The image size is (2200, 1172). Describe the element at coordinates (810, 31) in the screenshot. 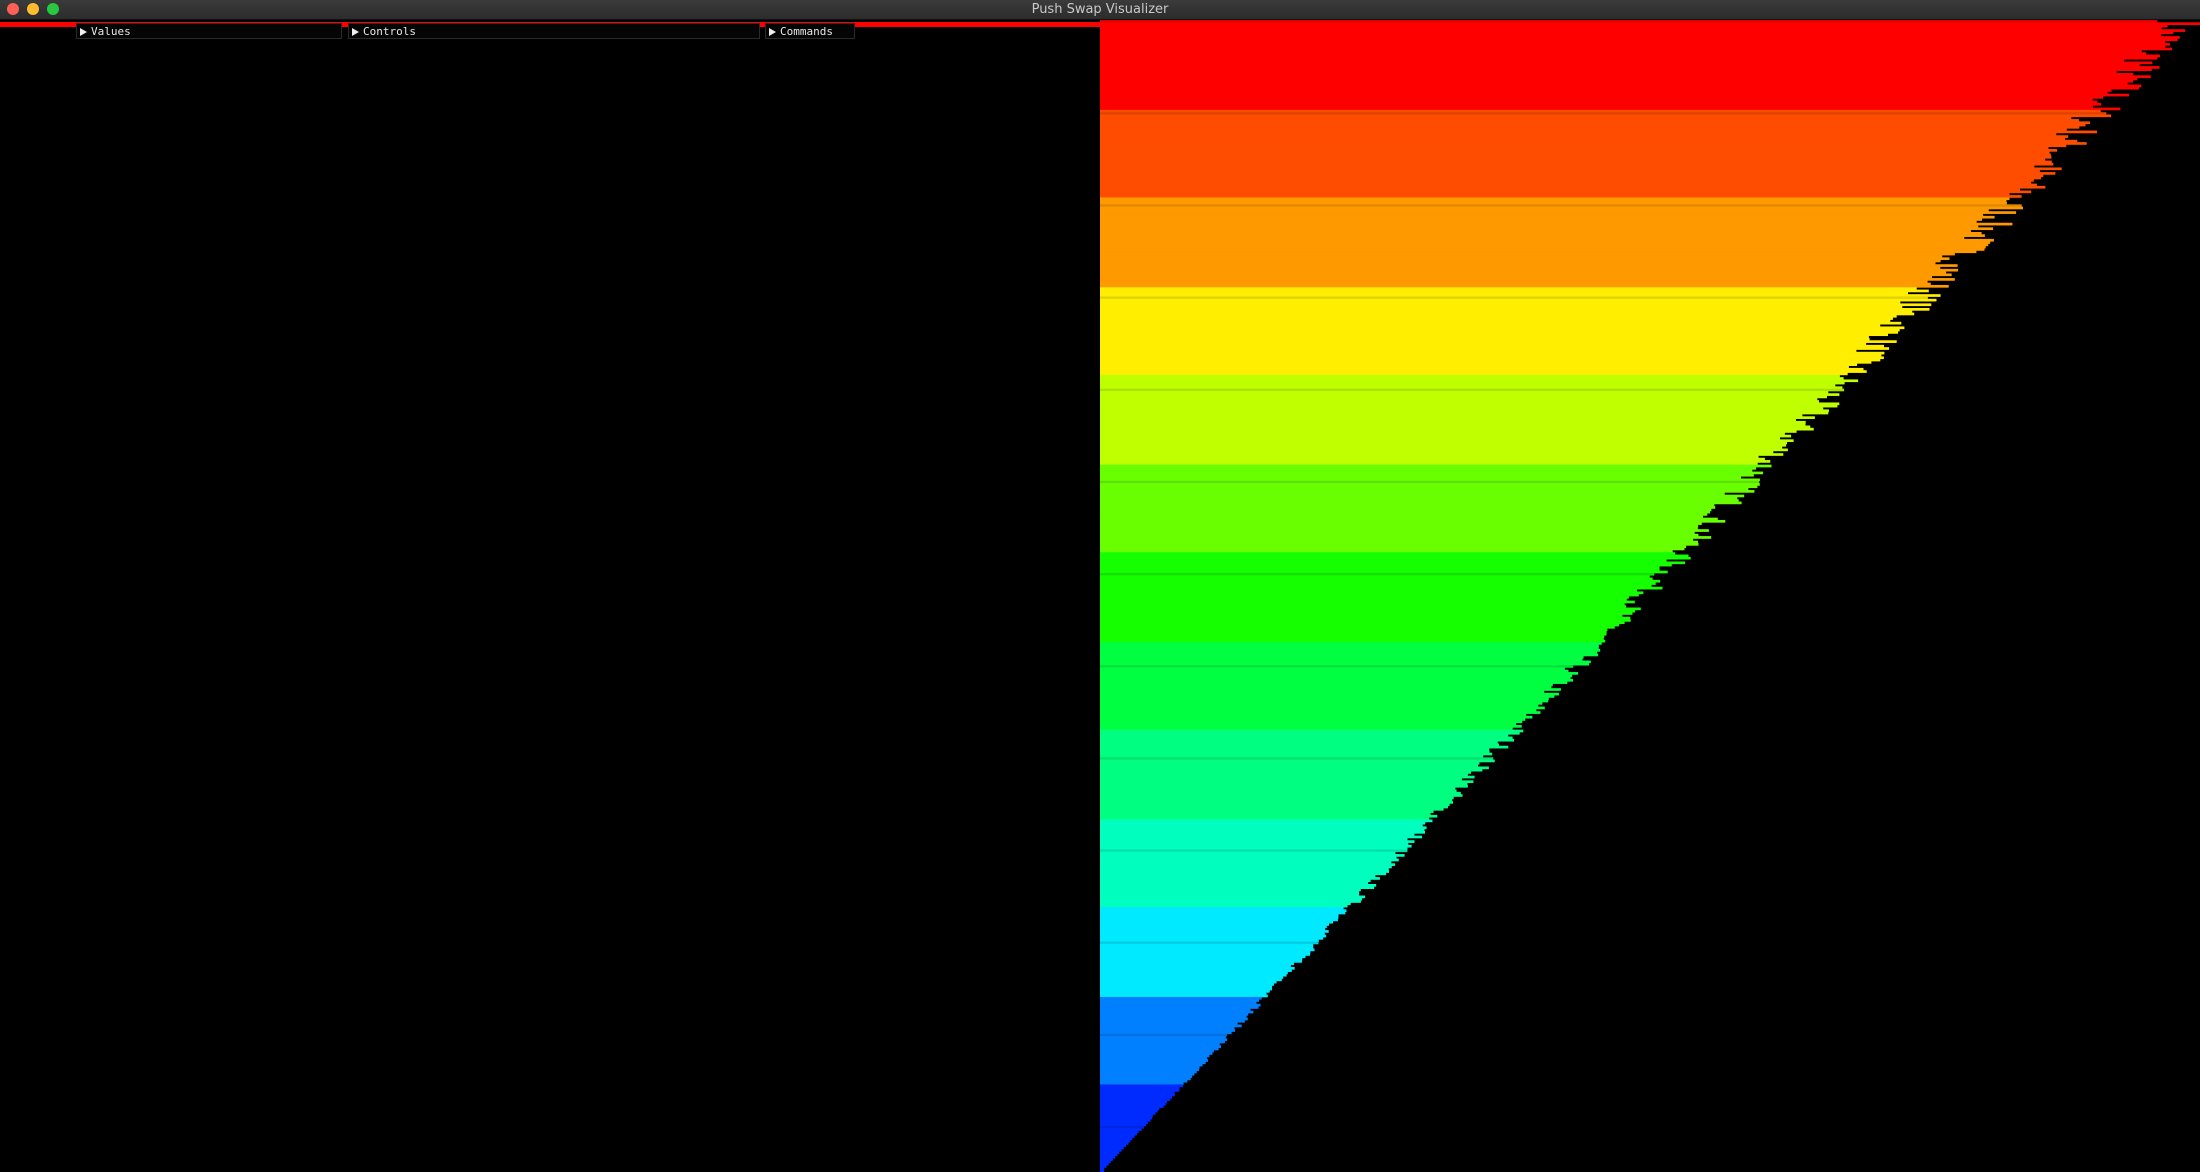

I see `commands-menu: Commands` at that location.